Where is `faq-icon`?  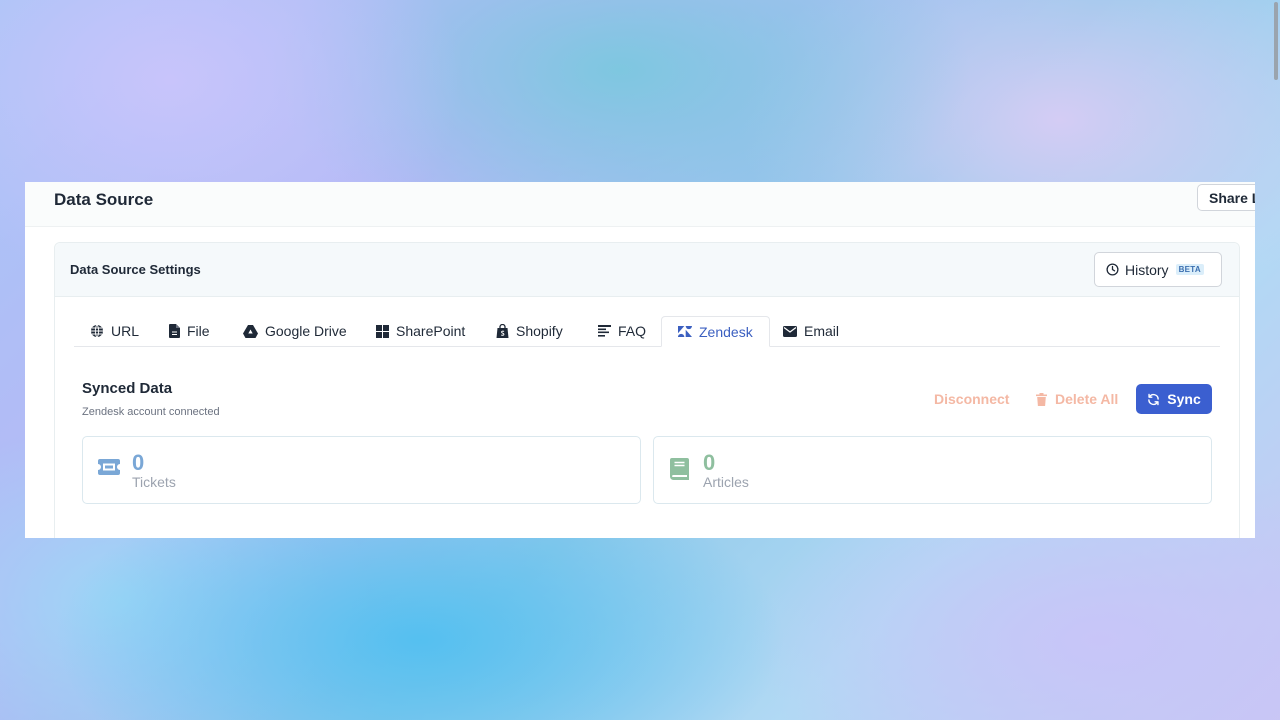 faq-icon is located at coordinates (604, 331).